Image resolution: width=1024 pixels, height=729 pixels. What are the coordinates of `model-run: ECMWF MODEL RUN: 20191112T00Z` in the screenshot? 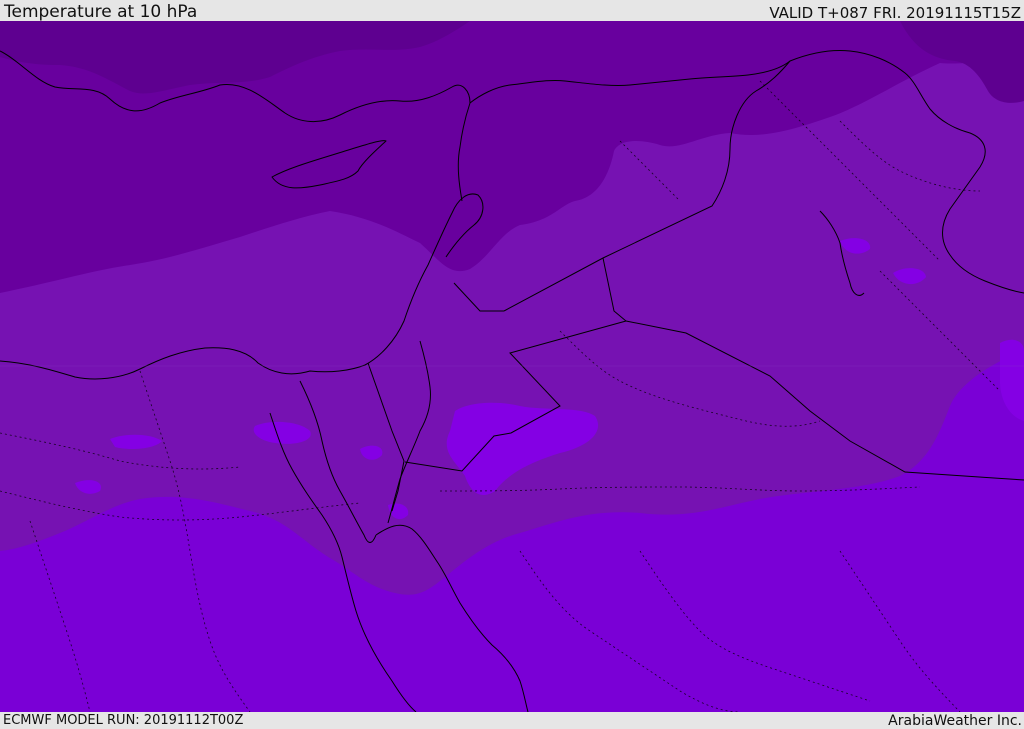 It's located at (123, 720).